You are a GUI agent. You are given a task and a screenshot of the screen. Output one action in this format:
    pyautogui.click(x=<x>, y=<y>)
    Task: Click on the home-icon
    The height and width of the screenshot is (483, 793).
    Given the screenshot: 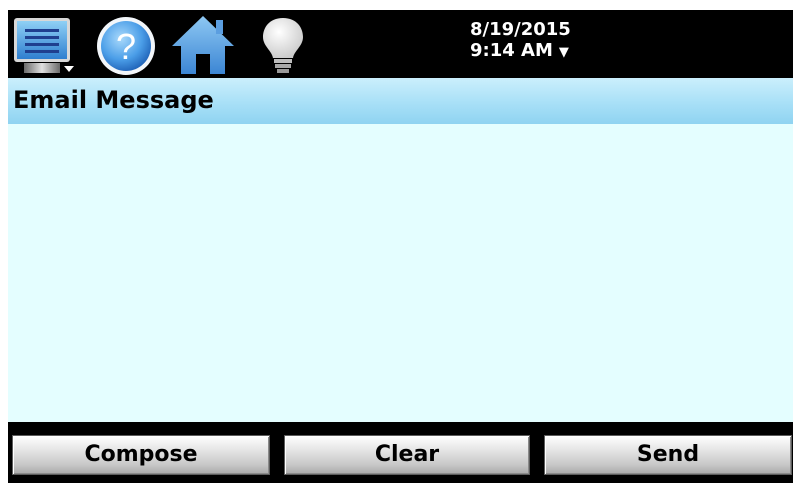 What is the action you would take?
    pyautogui.click(x=203, y=45)
    